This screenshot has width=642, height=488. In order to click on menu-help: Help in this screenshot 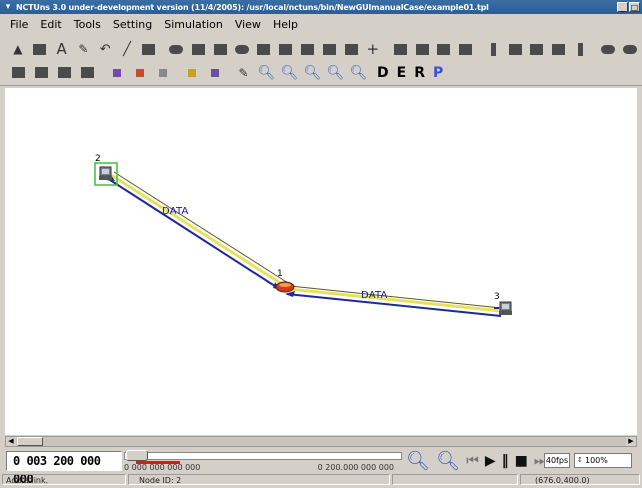, I will do `click(285, 24)`.